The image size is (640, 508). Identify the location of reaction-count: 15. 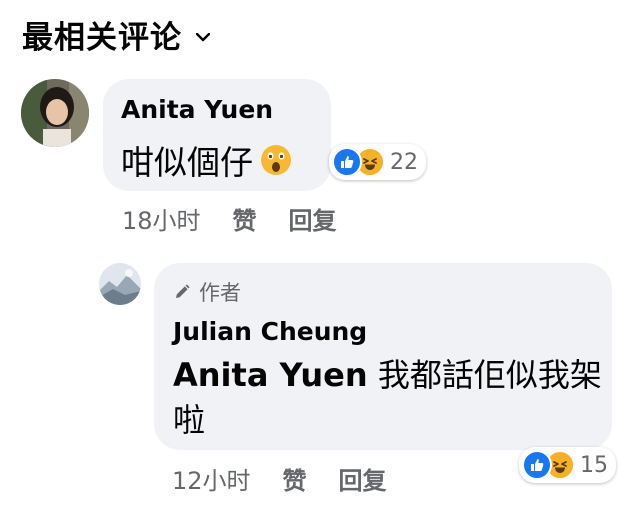
(594, 465).